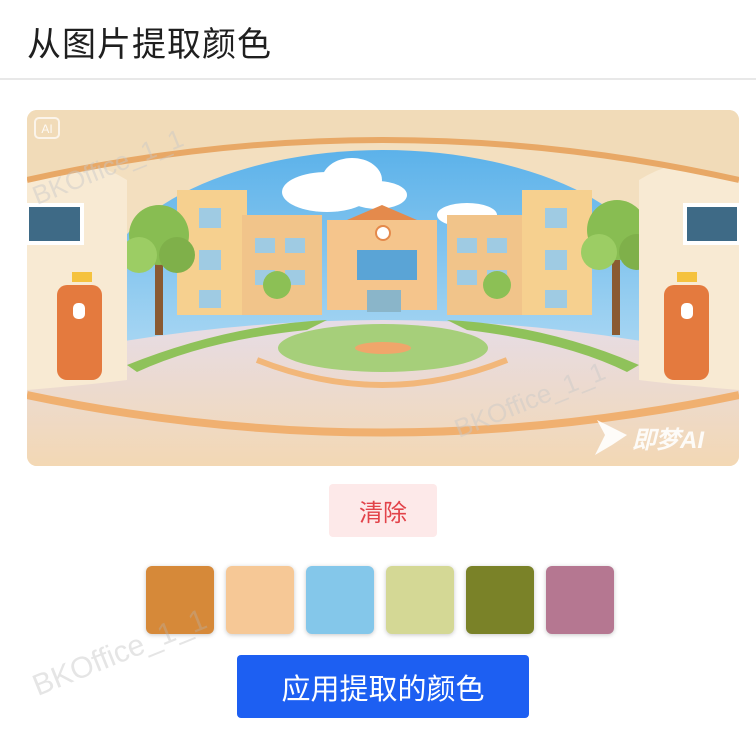 The height and width of the screenshot is (736, 756). I want to click on clear-button: 清除, so click(383, 510).